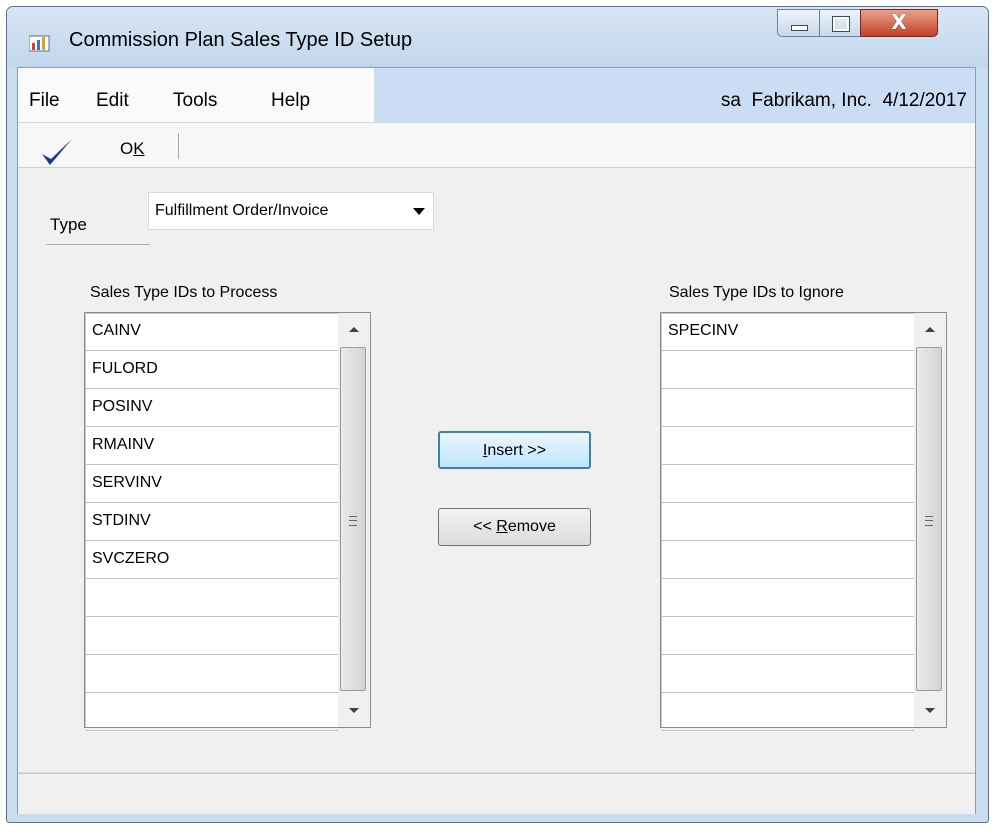  I want to click on minimize-button, so click(798, 23).